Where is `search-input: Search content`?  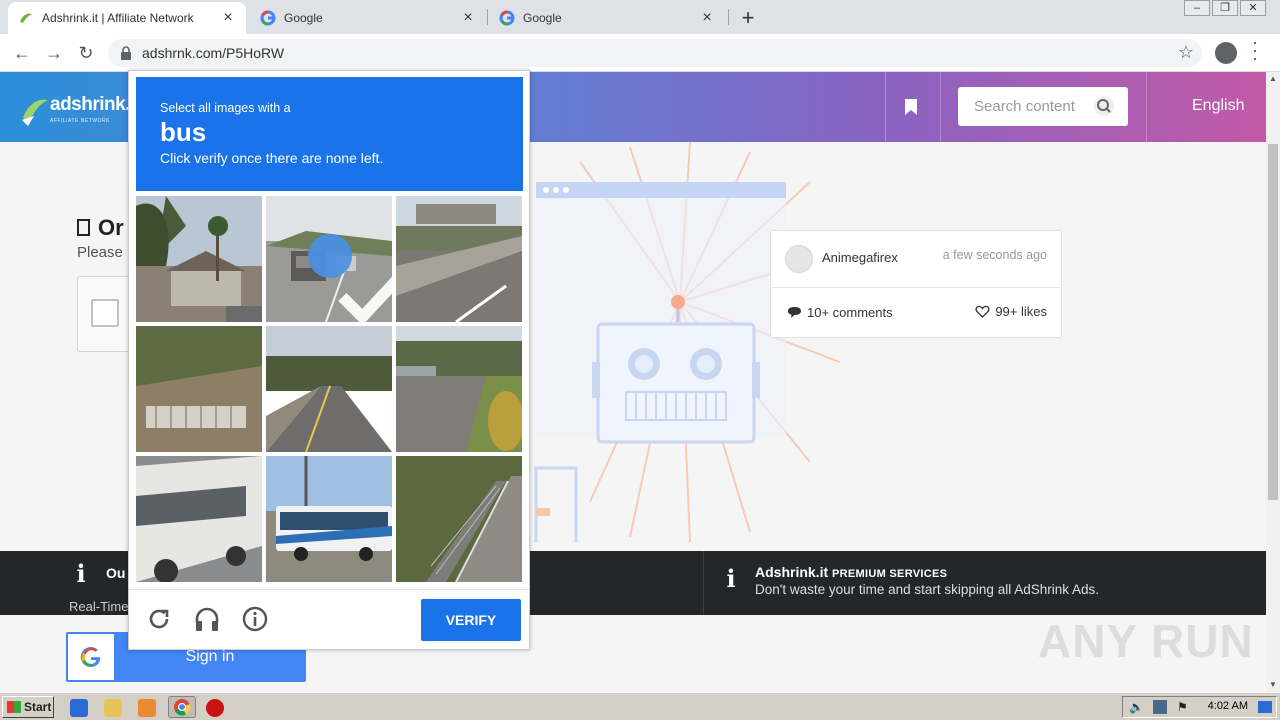
search-input: Search content is located at coordinates (1043, 106).